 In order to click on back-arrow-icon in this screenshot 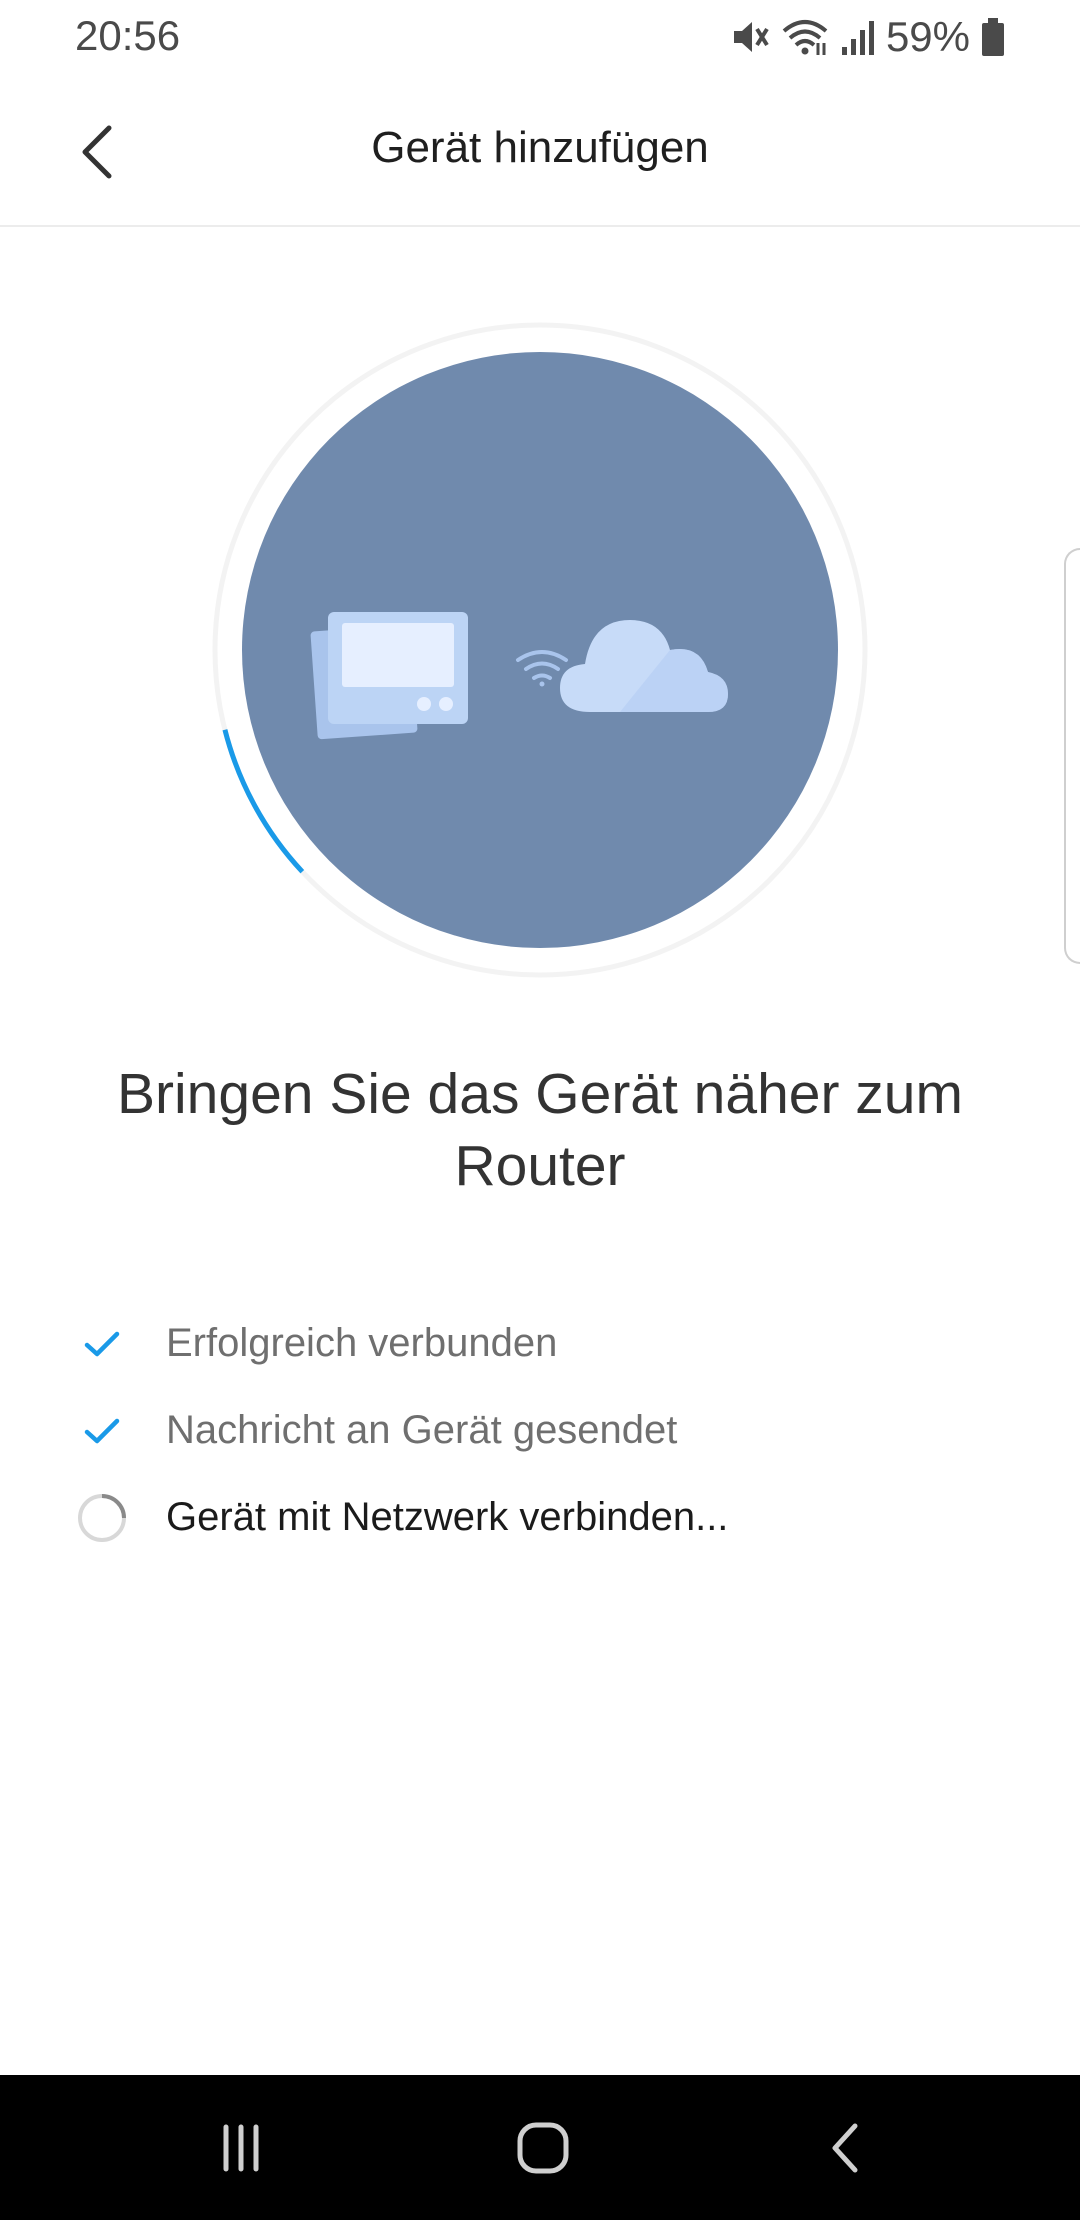, I will do `click(845, 2148)`.